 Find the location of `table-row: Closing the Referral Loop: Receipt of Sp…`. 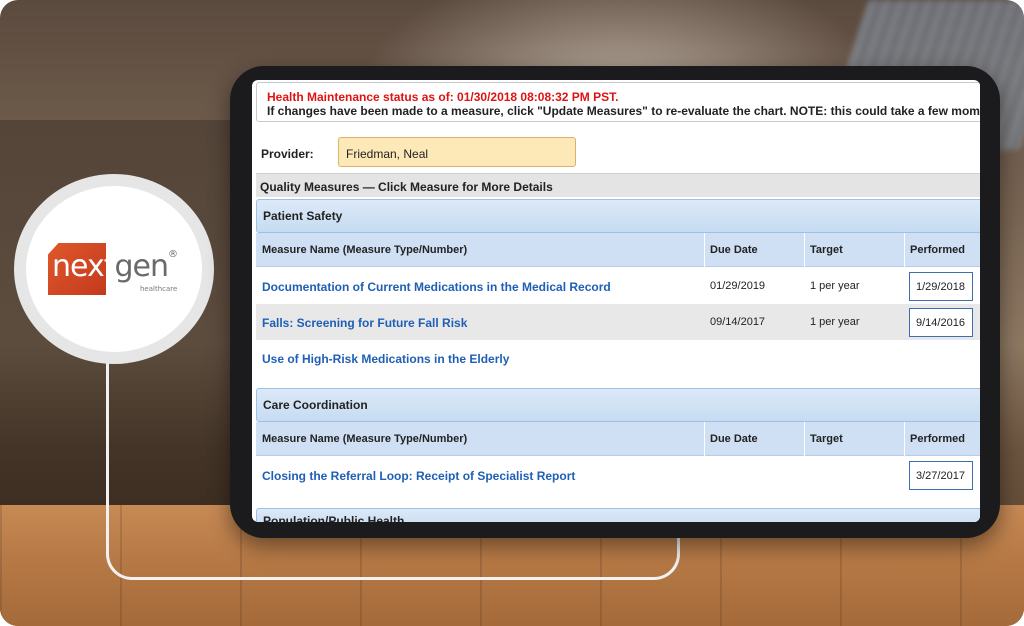

table-row: Closing the Referral Loop: Receipt of Sp… is located at coordinates (618, 475).